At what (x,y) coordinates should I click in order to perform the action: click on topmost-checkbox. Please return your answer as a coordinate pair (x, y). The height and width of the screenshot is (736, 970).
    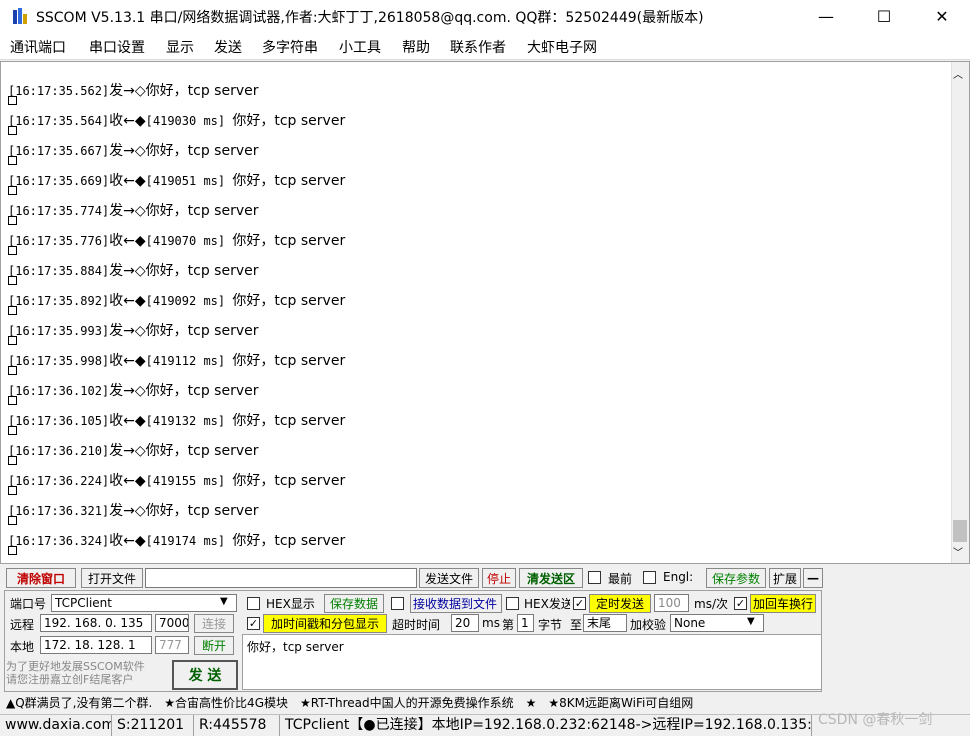
    Looking at the image, I should click on (594, 577).